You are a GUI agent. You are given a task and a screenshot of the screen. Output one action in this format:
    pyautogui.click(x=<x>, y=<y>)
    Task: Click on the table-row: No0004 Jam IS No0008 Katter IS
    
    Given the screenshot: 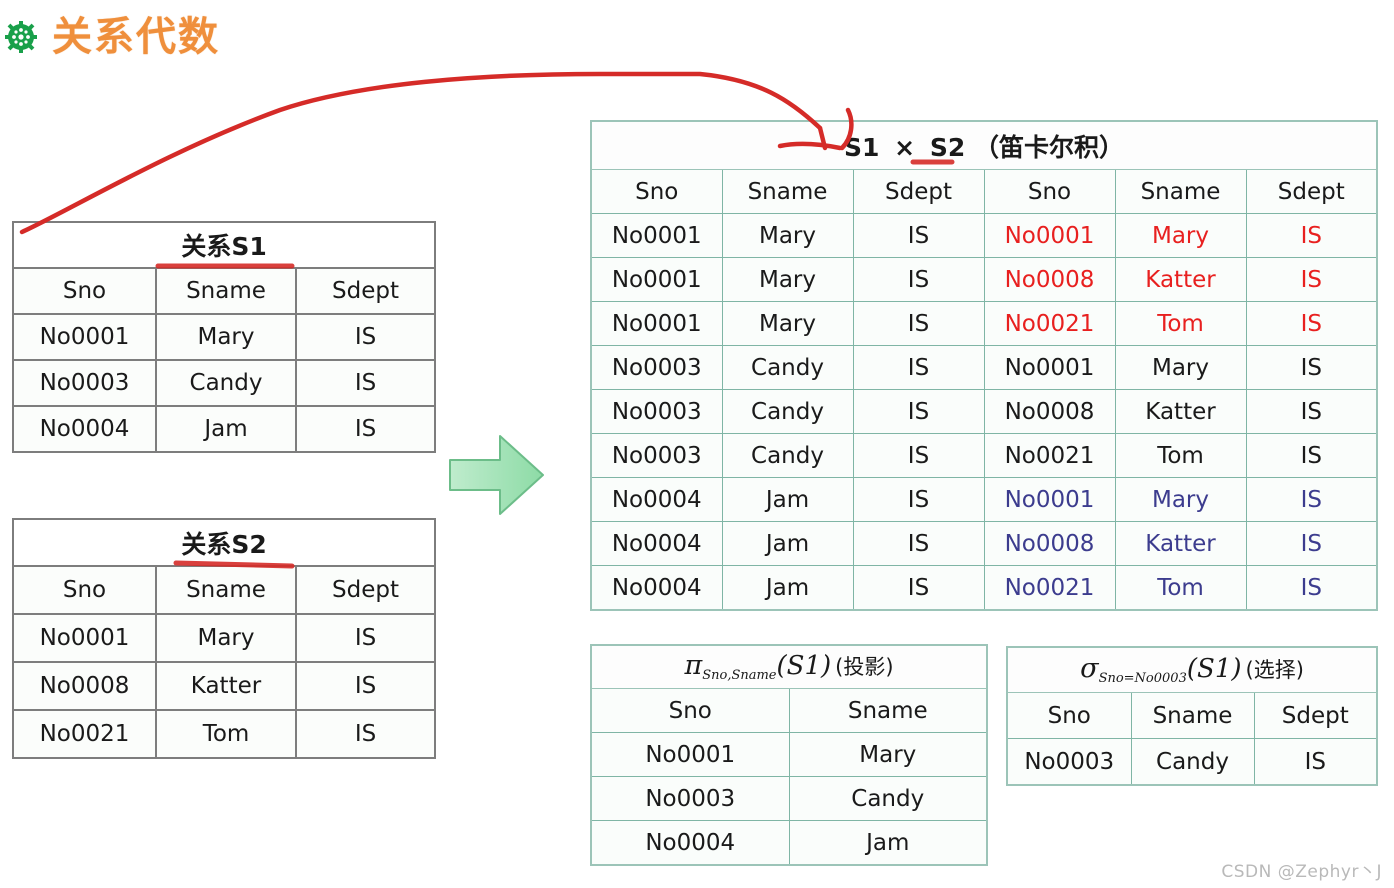 What is the action you would take?
    pyautogui.click(x=984, y=543)
    